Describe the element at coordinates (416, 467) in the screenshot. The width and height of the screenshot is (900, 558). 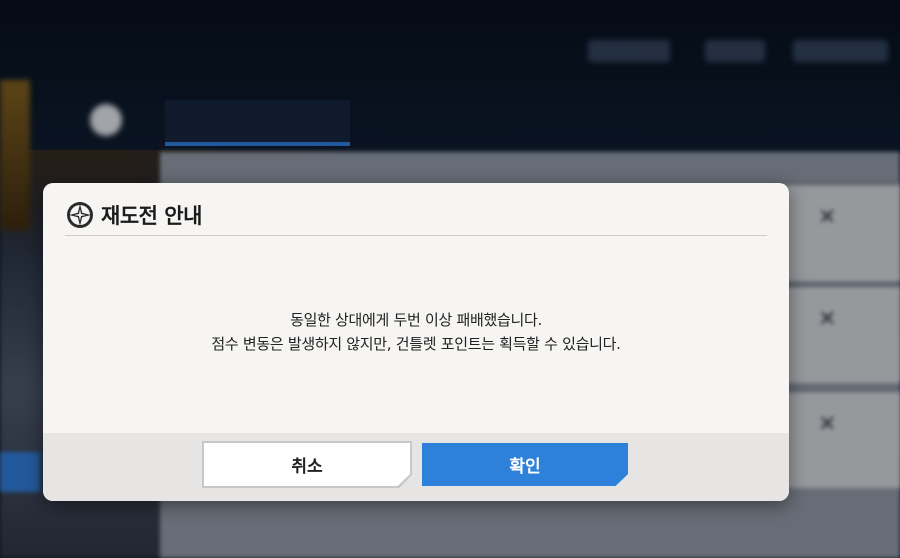
I see `dialog-footer: 취소 확인` at that location.